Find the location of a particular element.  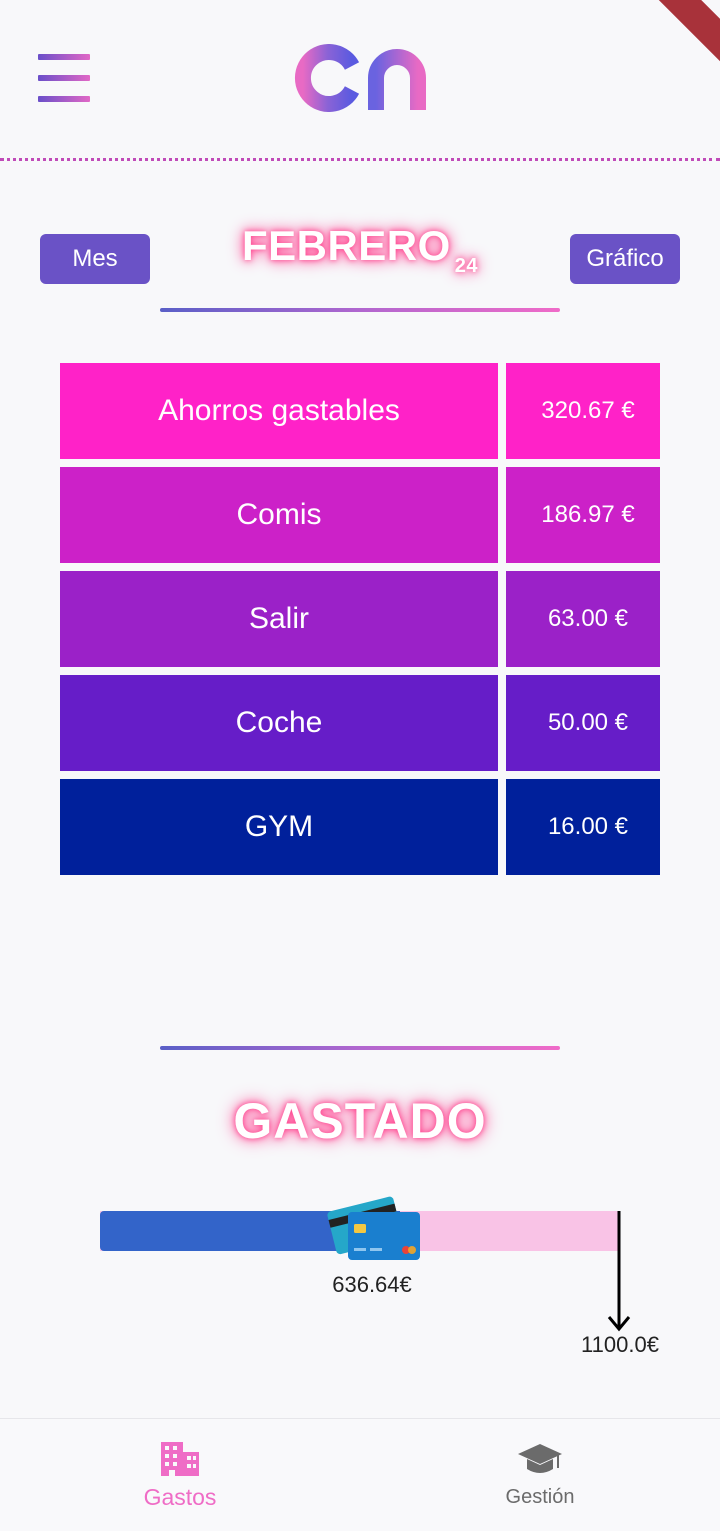

category-name: Ahorros gastables is located at coordinates (279, 411).